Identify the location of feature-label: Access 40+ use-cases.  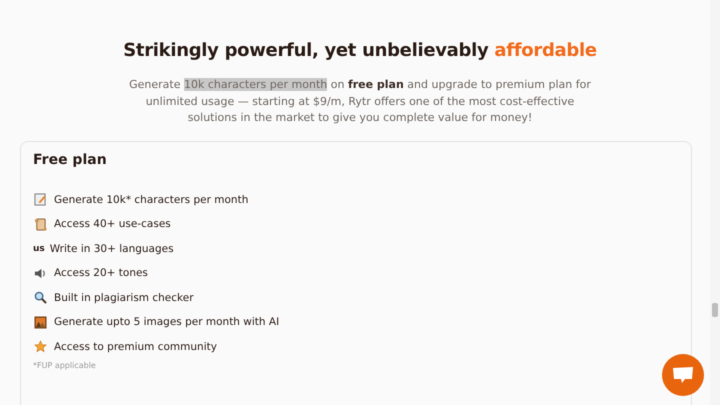
(112, 224).